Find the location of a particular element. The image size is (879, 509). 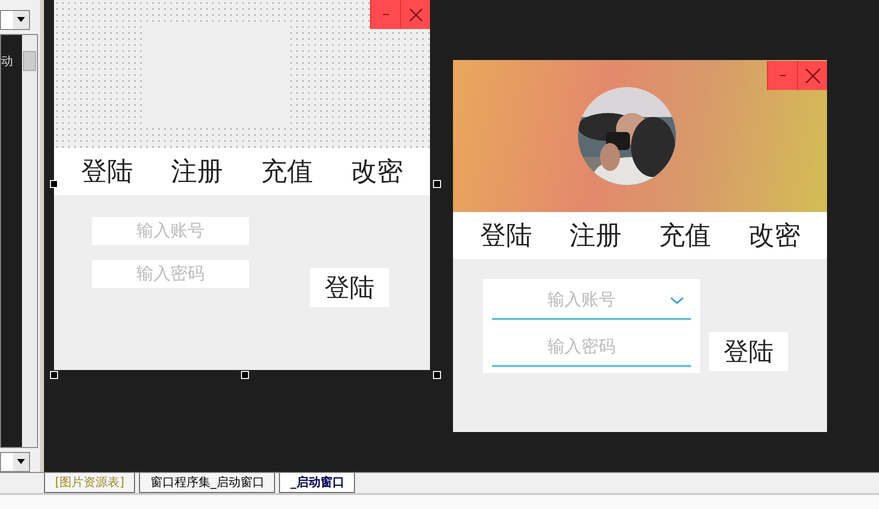

scrollbar-thumb is located at coordinates (29, 61).